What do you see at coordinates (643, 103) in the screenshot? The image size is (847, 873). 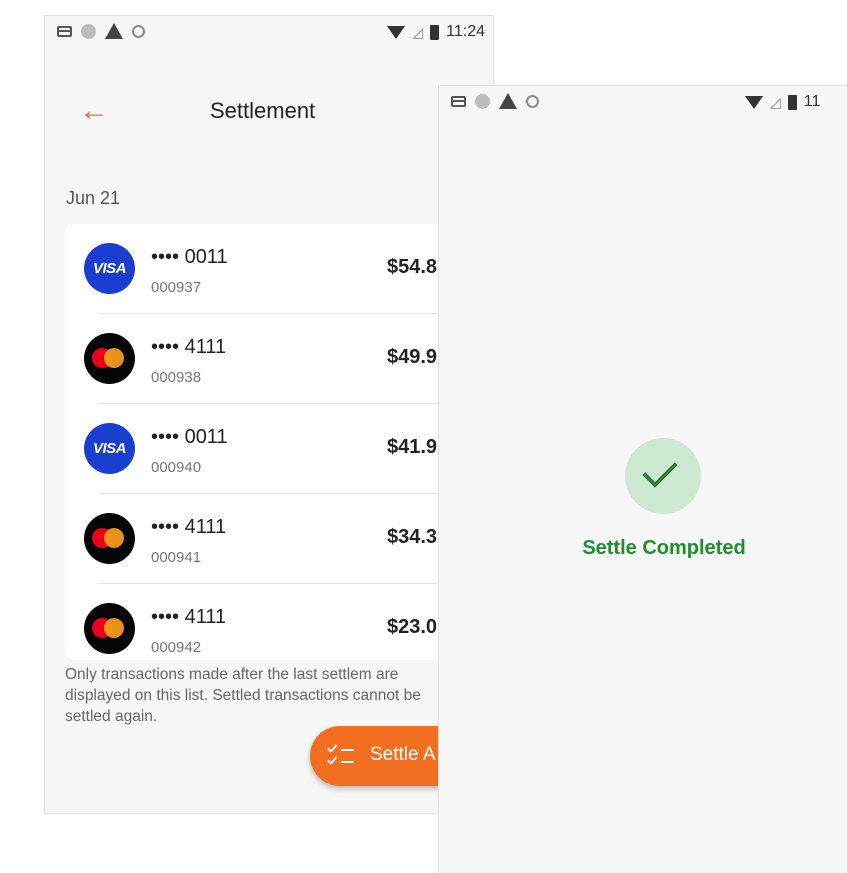 I see `status-bar: ◿ 11` at bounding box center [643, 103].